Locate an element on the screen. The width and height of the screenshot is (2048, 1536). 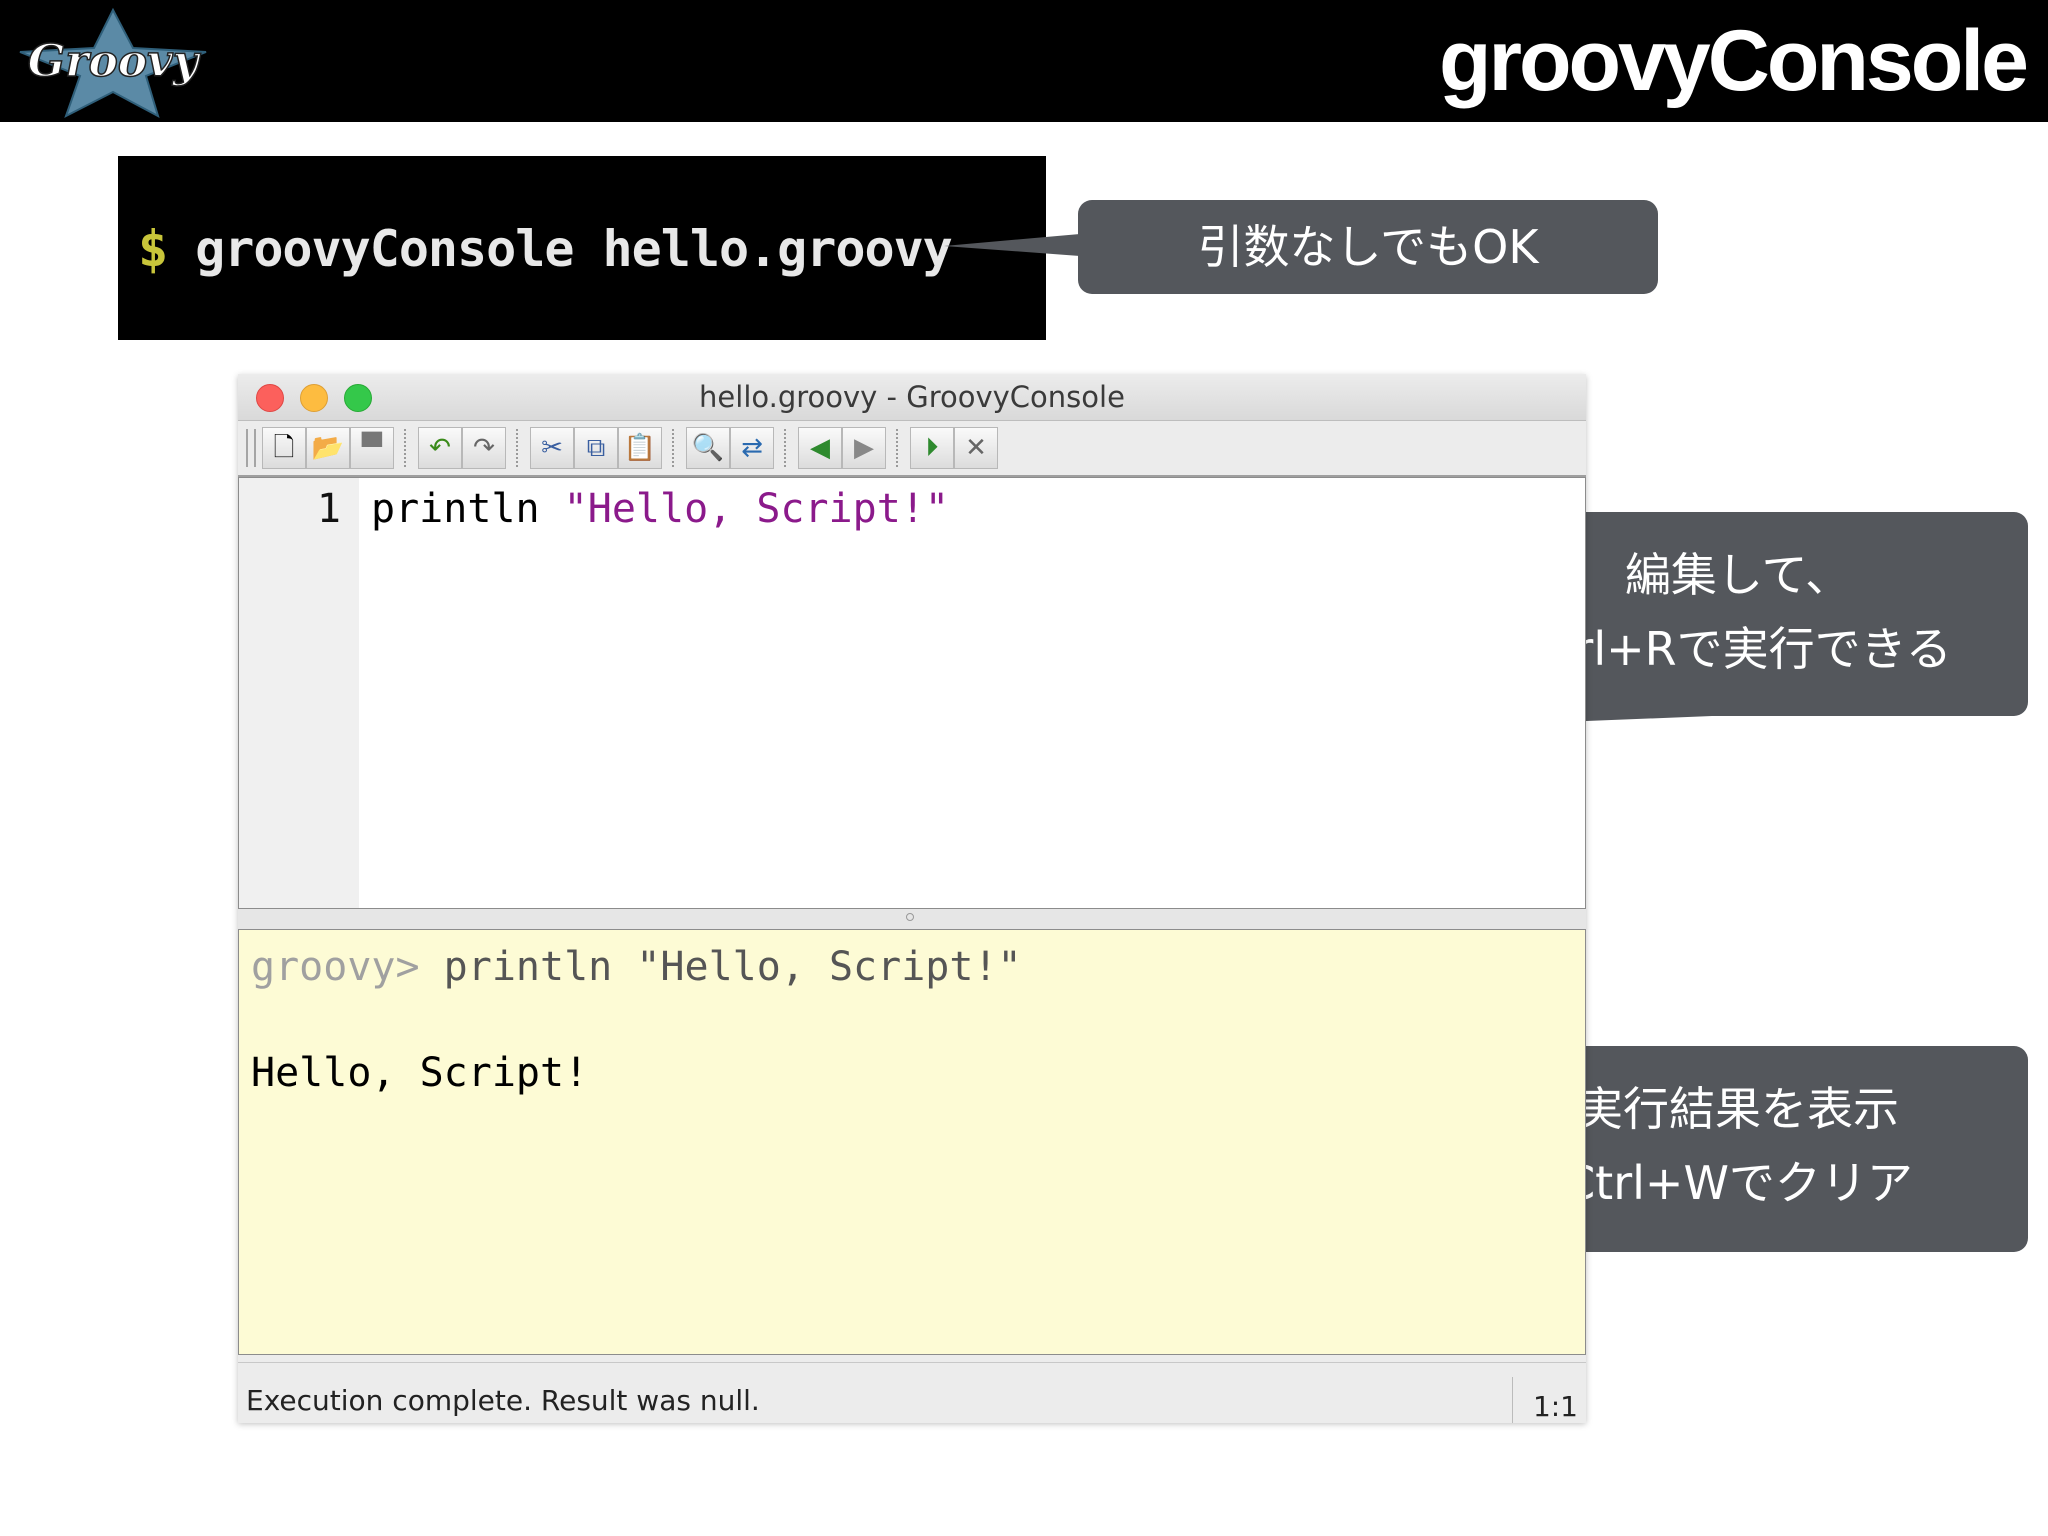
copy-button: ⧉ is located at coordinates (596, 448).